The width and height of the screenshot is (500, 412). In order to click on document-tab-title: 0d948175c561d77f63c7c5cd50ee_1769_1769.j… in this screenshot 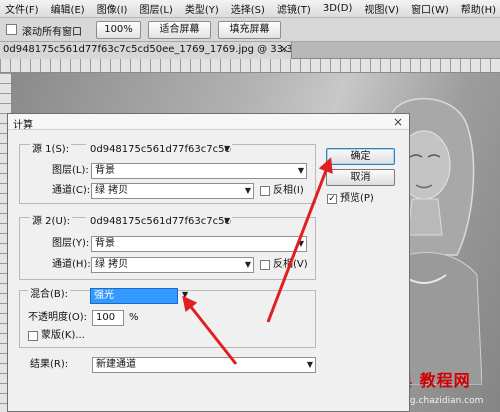, I will do `click(147, 49)`.